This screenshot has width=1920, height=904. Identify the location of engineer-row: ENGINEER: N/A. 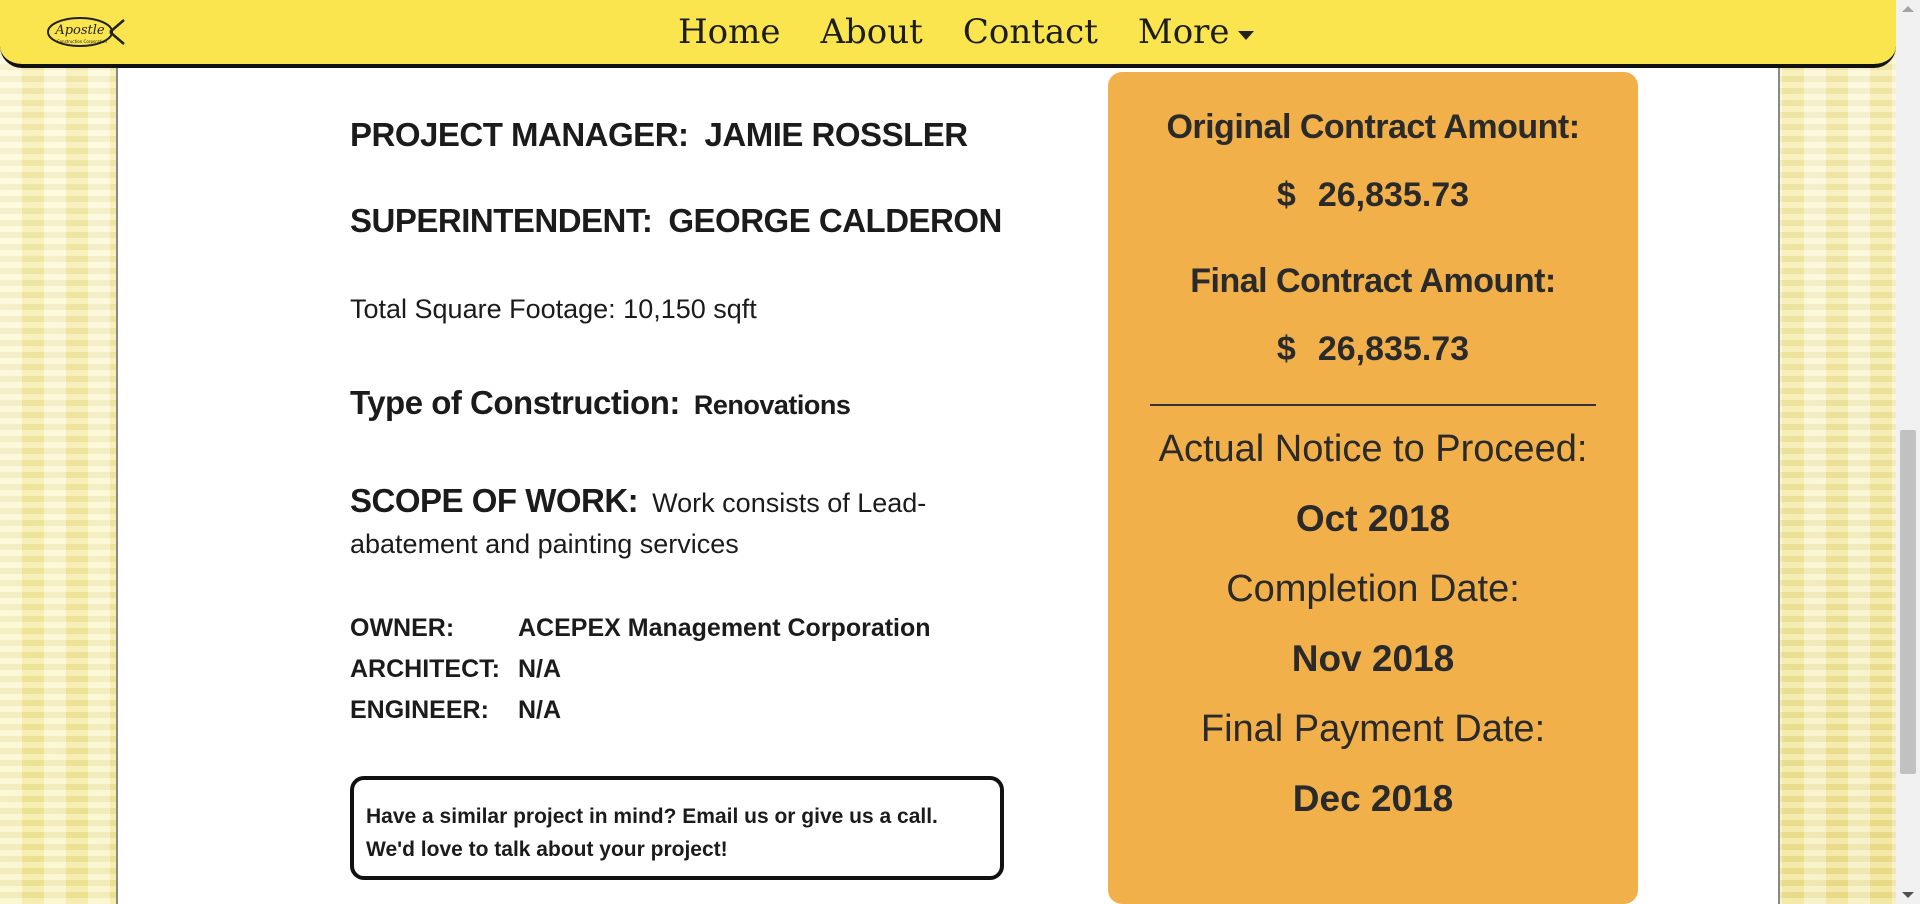
(640, 710).